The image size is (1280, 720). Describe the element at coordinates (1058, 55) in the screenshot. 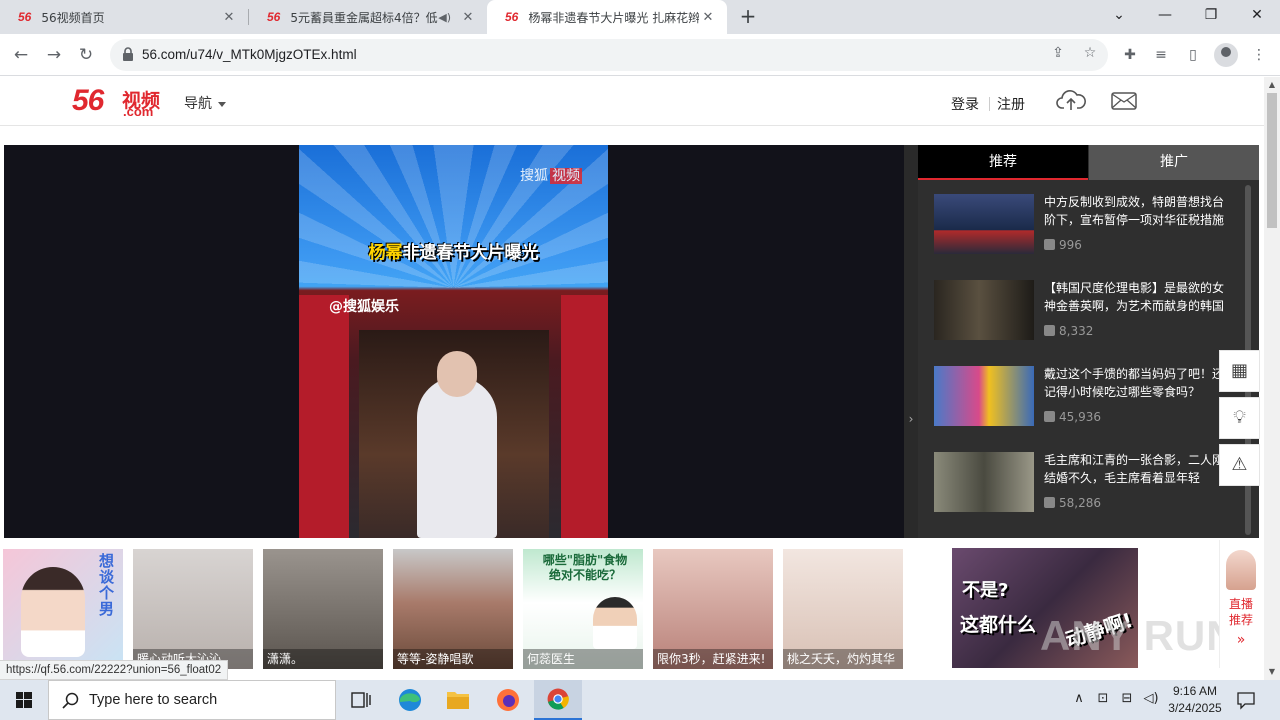

I see `share-icon: ⇪` at that location.